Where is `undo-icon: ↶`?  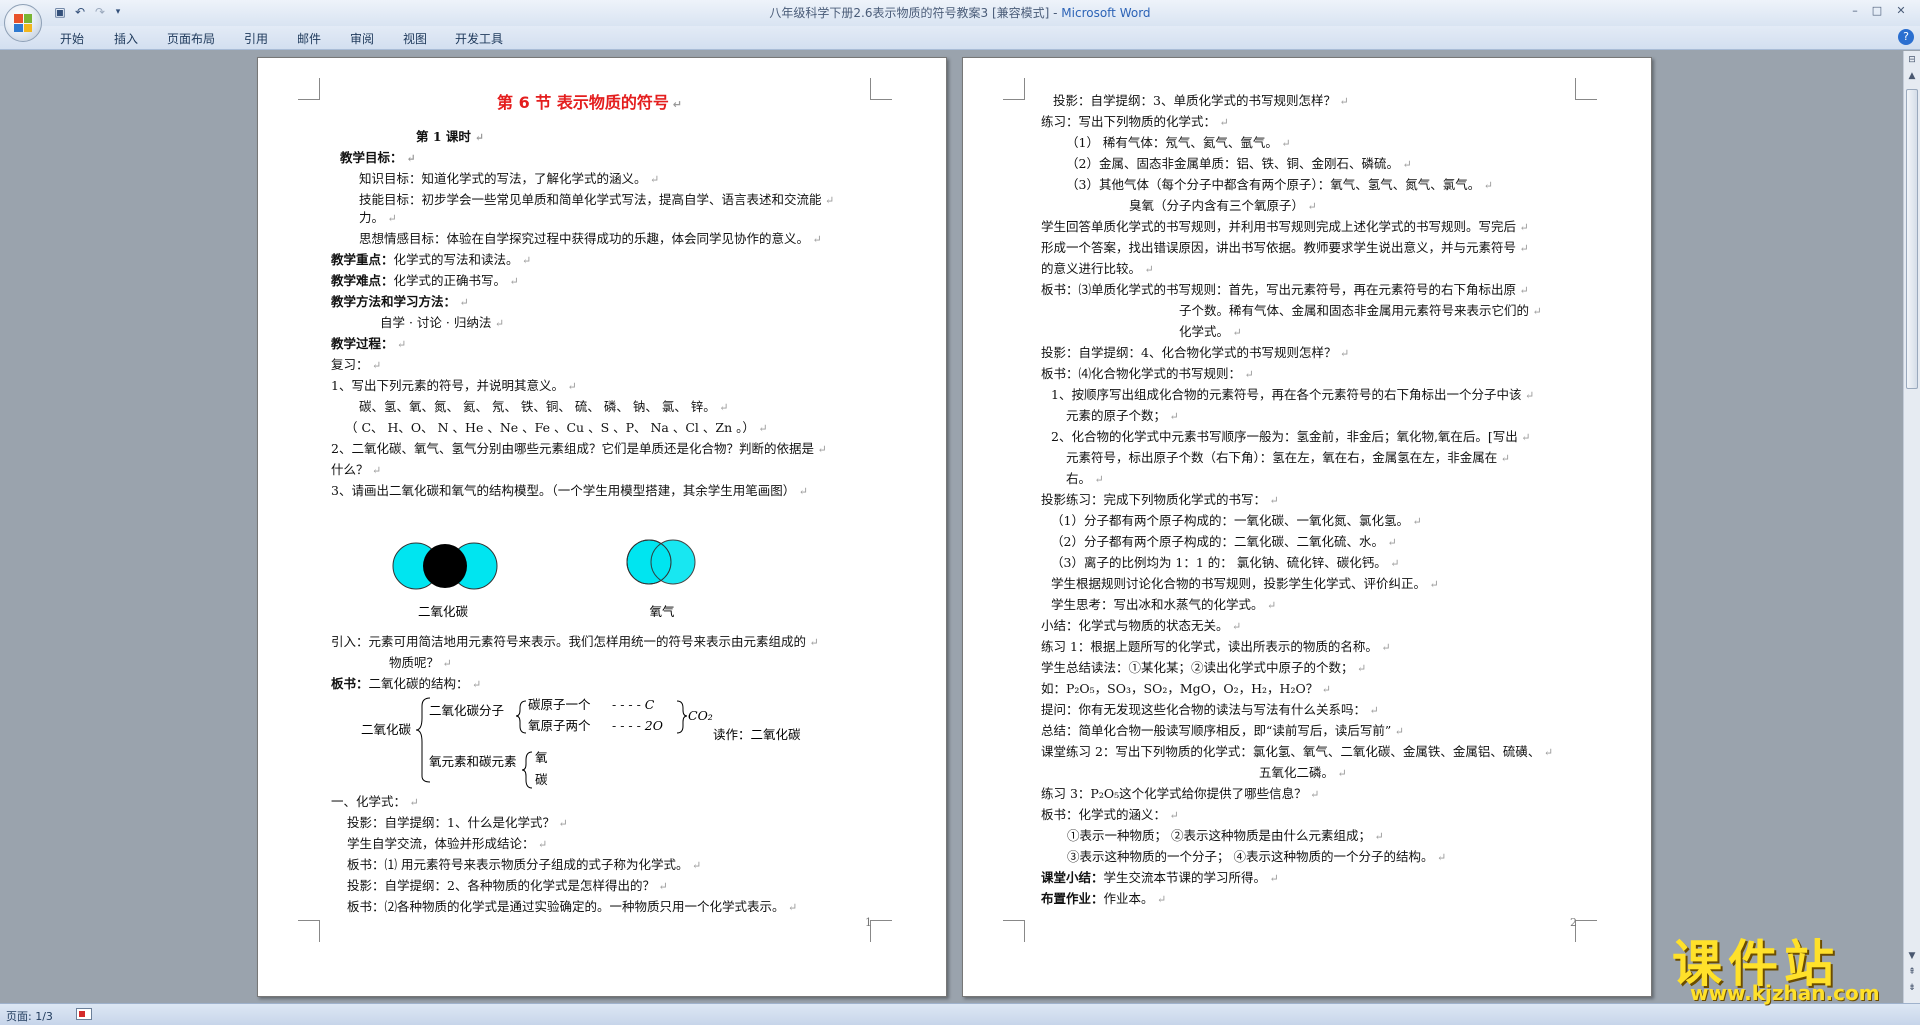 undo-icon: ↶ is located at coordinates (80, 12).